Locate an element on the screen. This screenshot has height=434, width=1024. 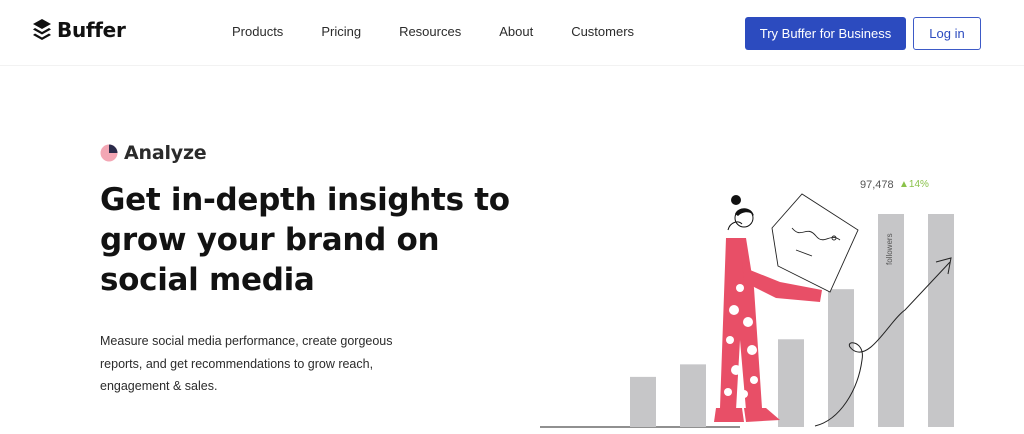
nav-pricing: Pricing is located at coordinates (341, 31).